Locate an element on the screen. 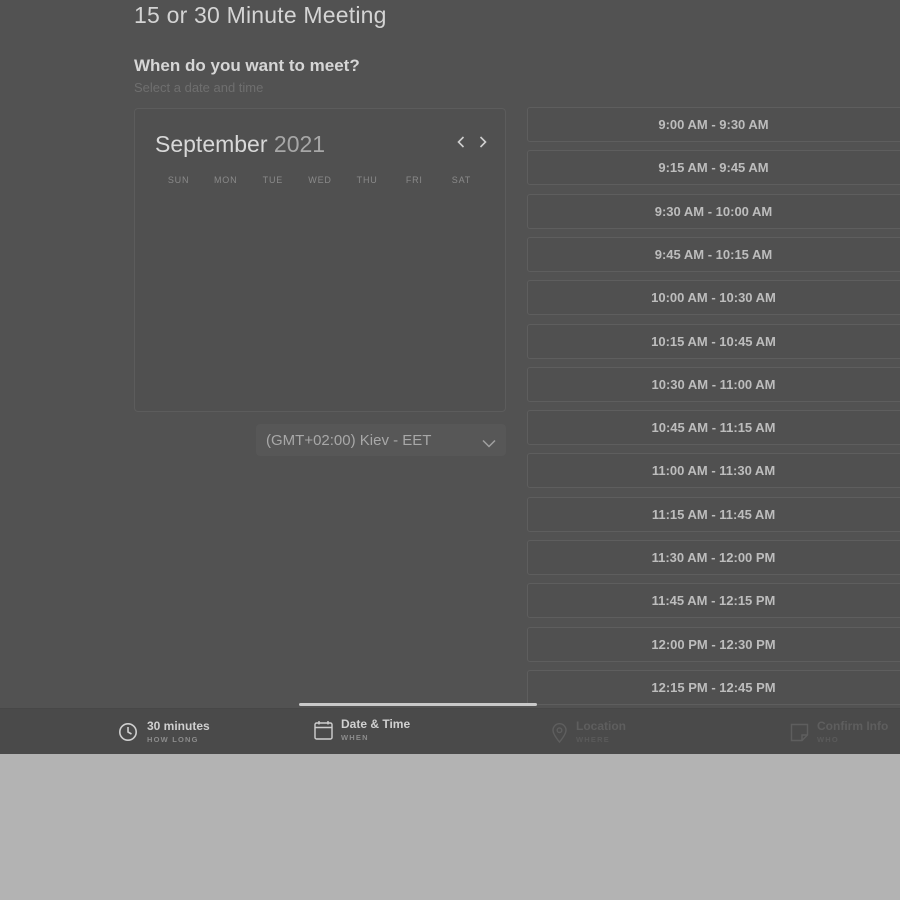  calendar-icon is located at coordinates (323, 732).